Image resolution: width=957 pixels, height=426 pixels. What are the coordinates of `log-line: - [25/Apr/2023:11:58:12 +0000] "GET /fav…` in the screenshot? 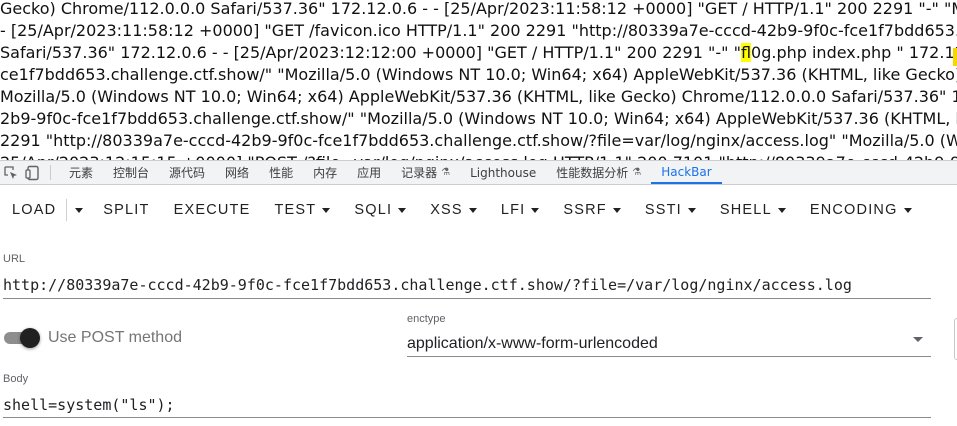 It's located at (478, 31).